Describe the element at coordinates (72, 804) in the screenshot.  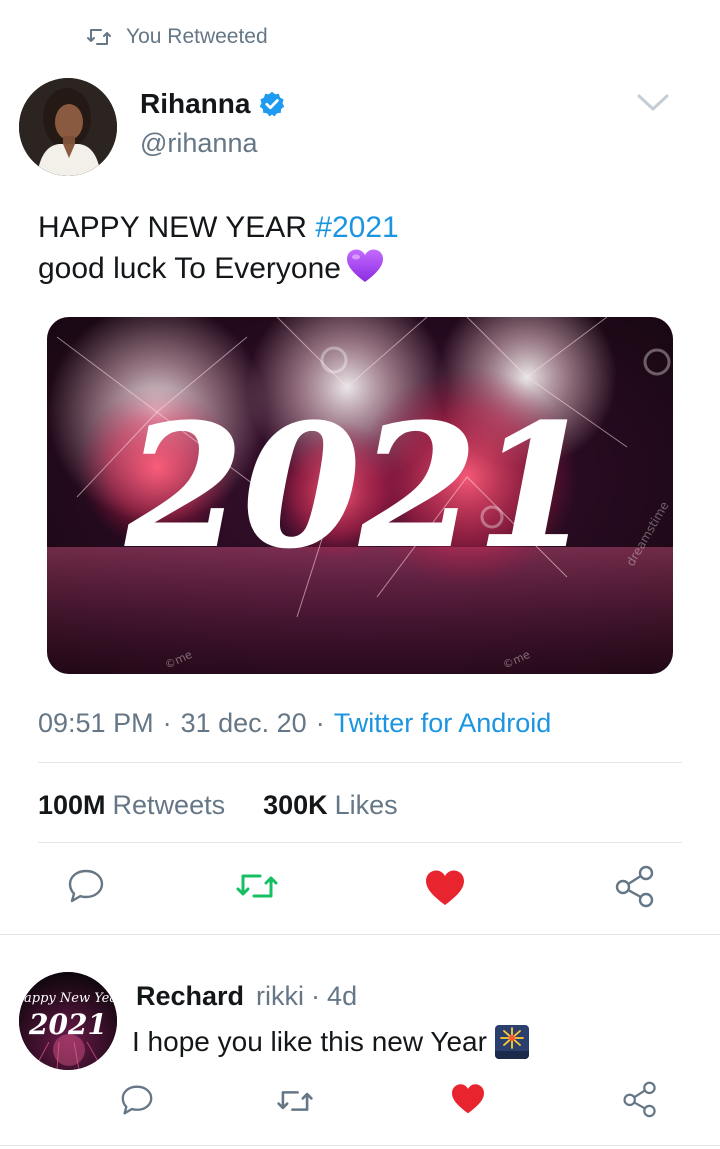
I see `retweets-count: 100M` at that location.